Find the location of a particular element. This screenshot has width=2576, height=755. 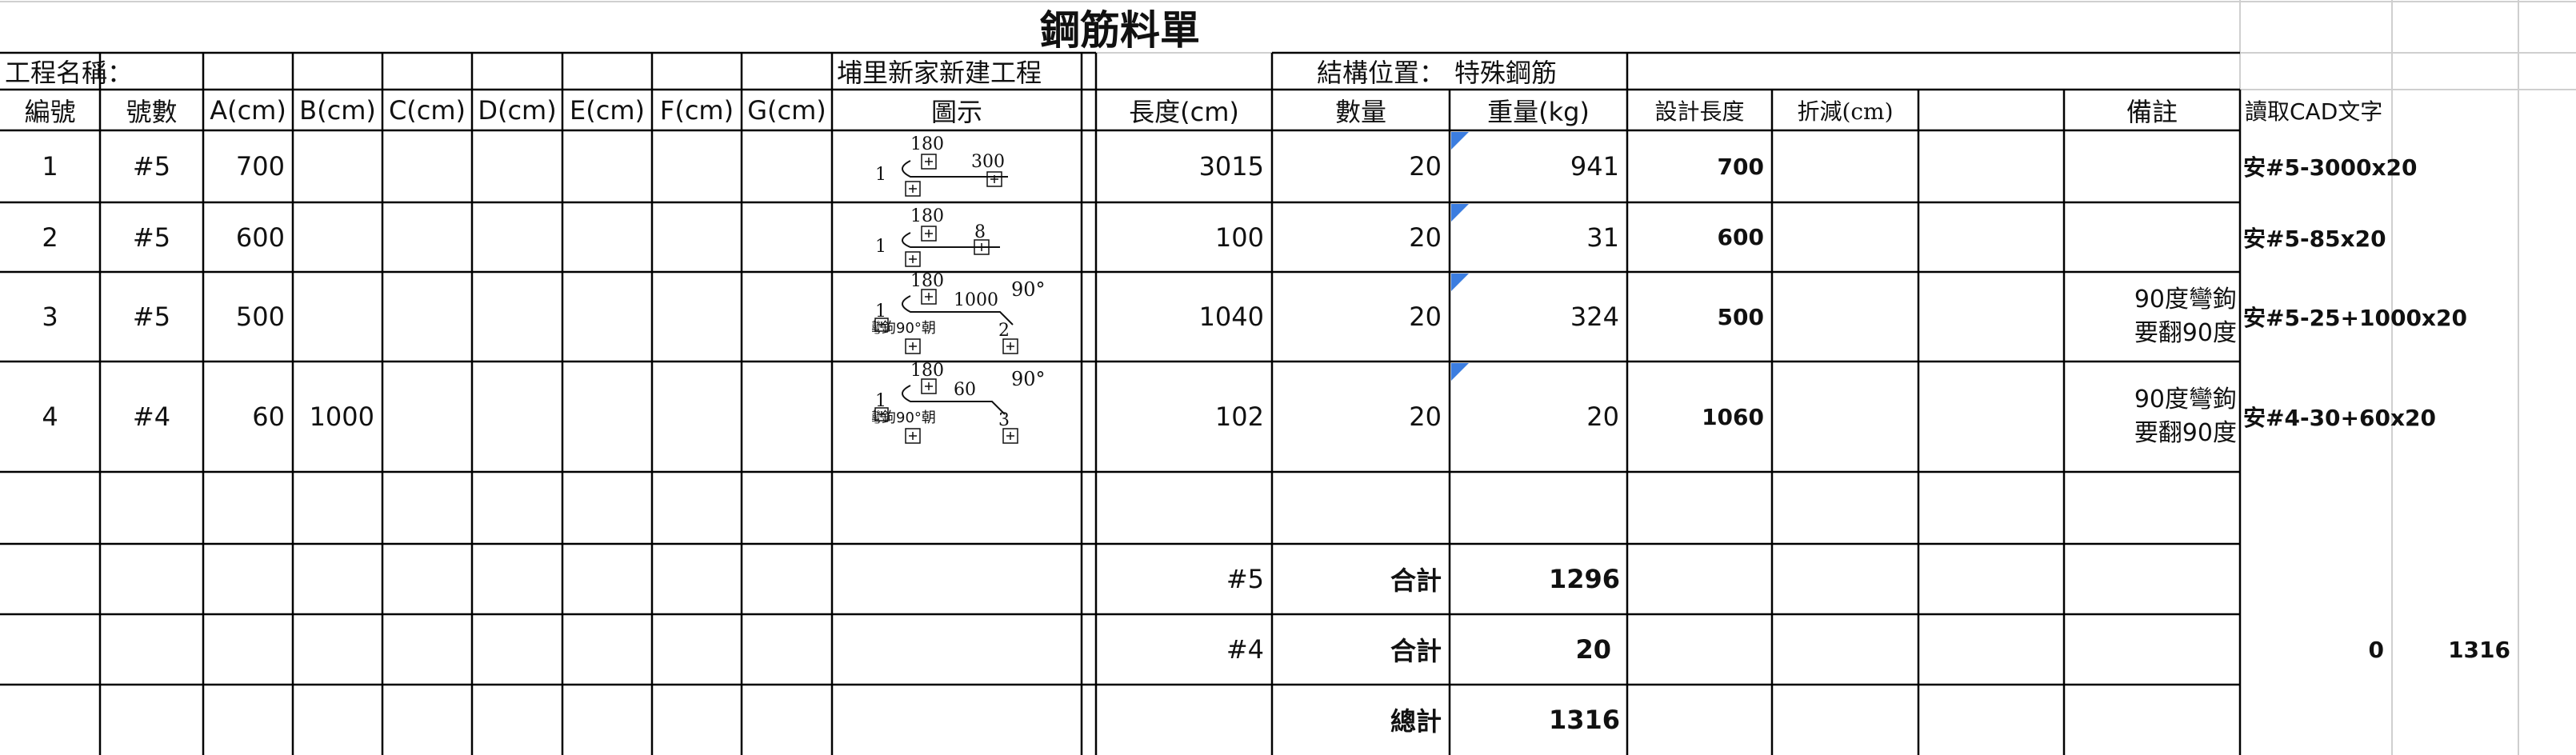

row3-a: 500 is located at coordinates (260, 317).